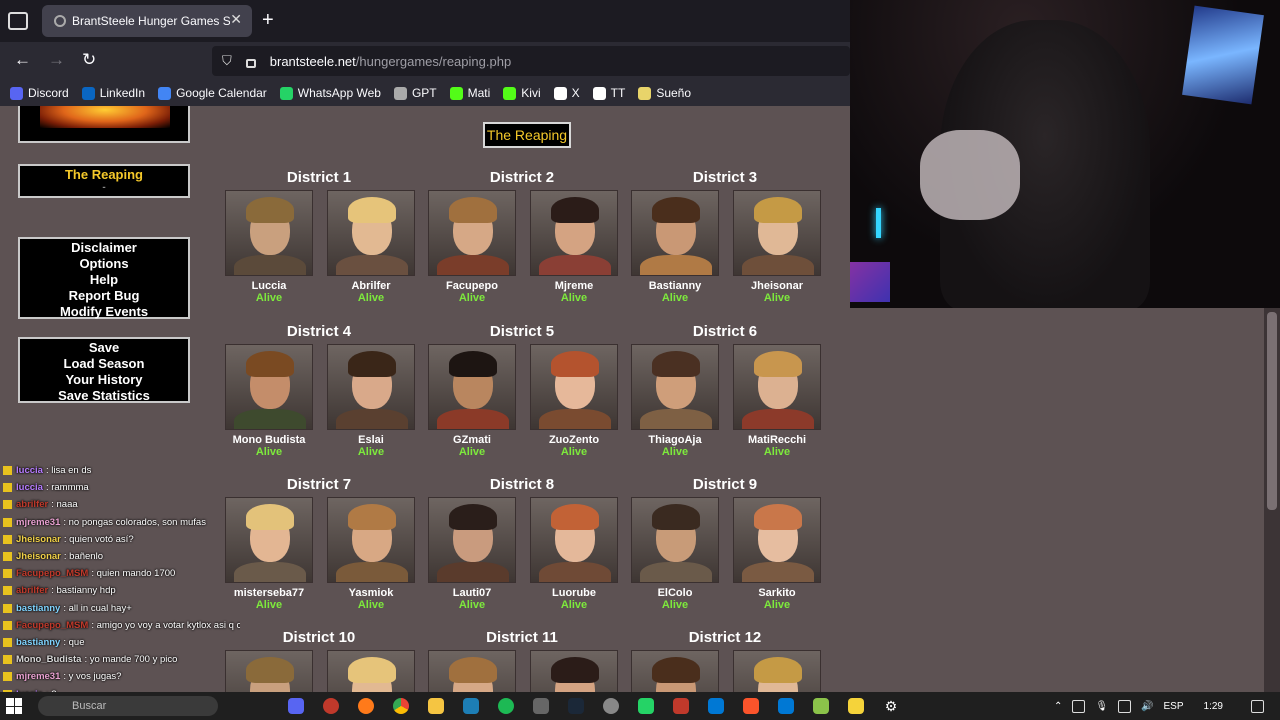 This screenshot has height=720, width=1280. What do you see at coordinates (39, 93) in the screenshot?
I see `bookmark-item: Discord` at bounding box center [39, 93].